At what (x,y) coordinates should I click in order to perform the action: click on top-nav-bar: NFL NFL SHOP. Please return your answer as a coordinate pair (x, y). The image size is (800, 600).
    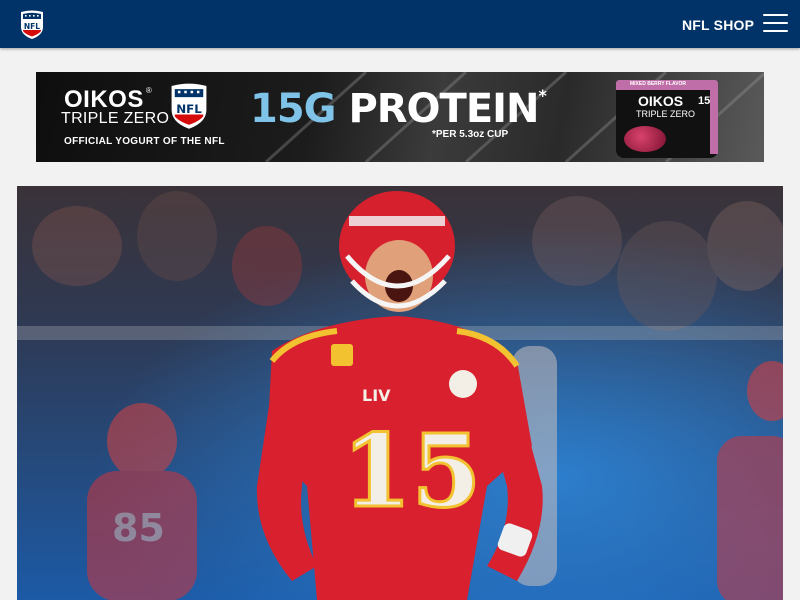
    Looking at the image, I should click on (400, 24).